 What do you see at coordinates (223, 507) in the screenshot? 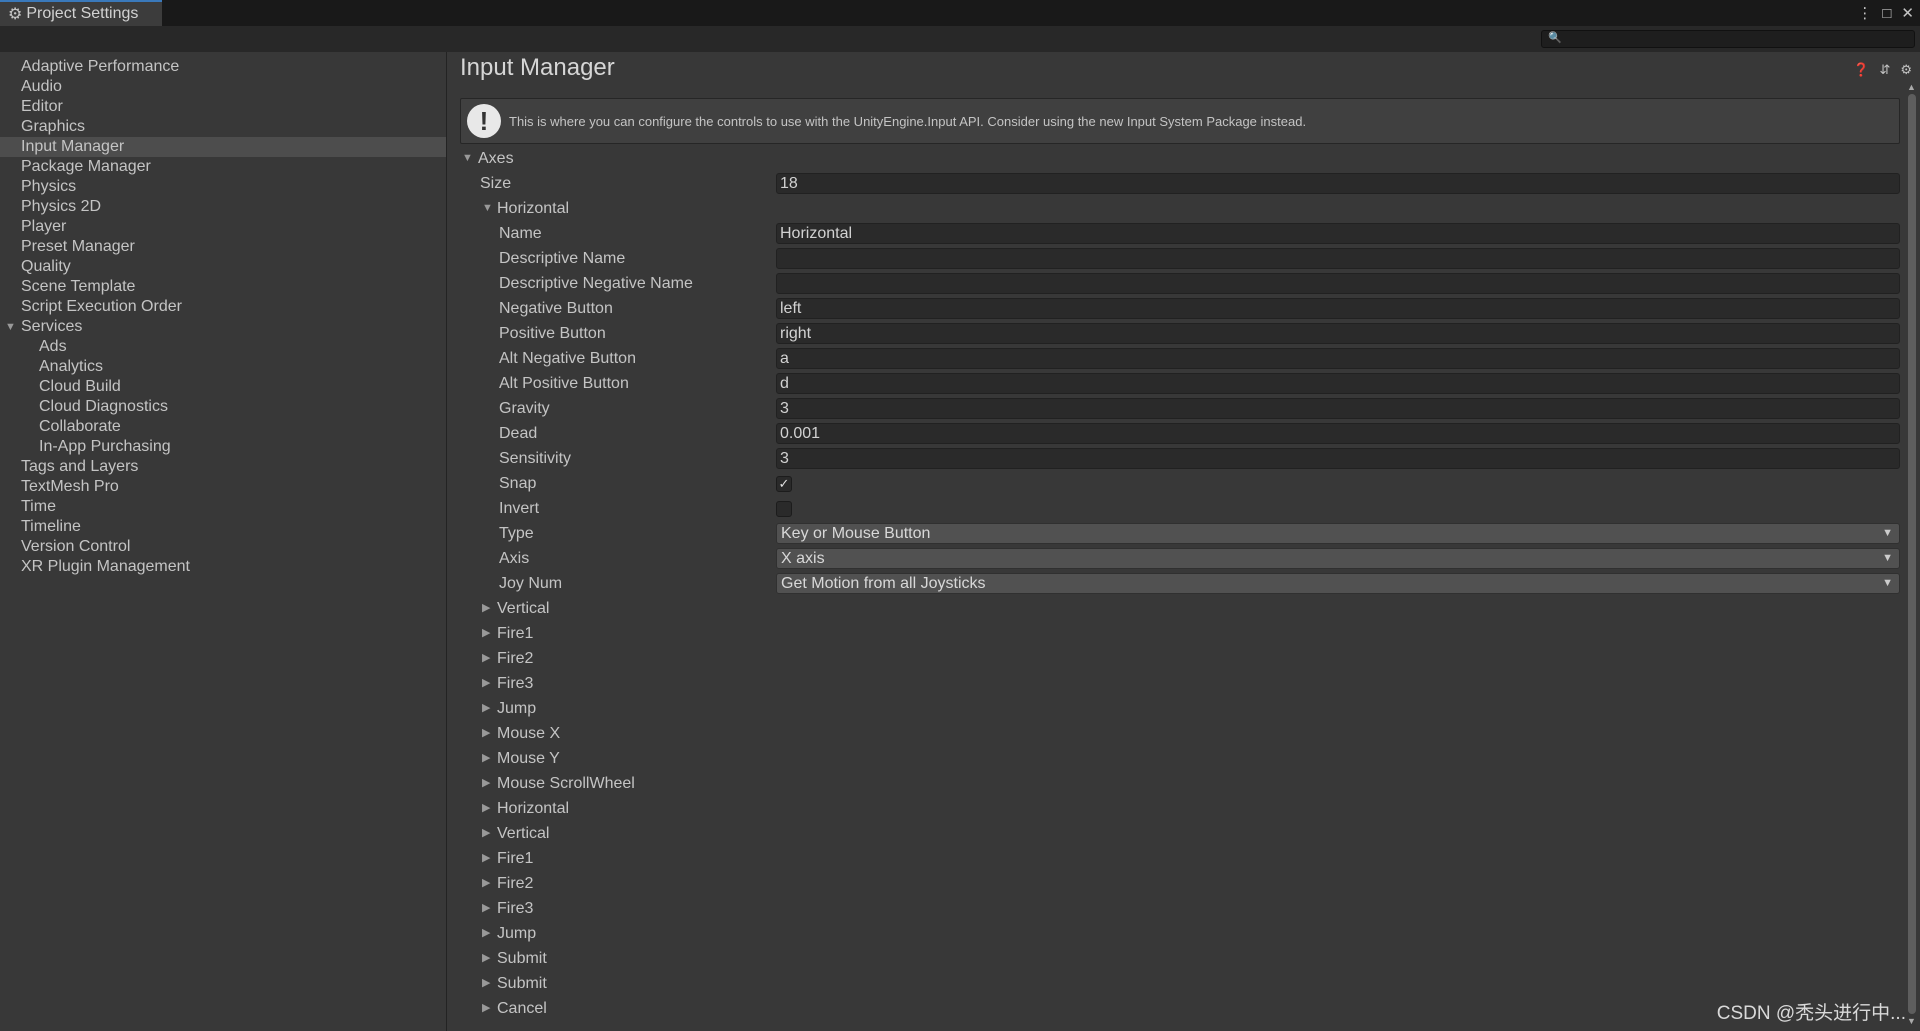
I see `sidebar-item: Time` at bounding box center [223, 507].